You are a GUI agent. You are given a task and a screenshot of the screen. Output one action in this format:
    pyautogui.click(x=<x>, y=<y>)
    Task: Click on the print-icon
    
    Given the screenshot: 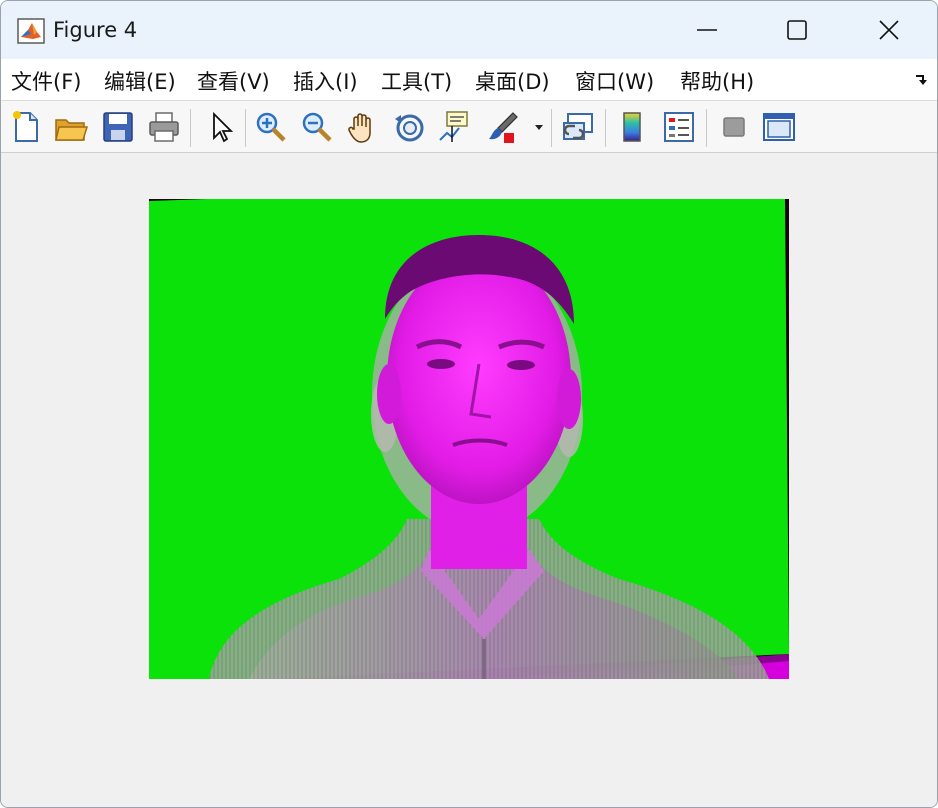 What is the action you would take?
    pyautogui.click(x=164, y=127)
    